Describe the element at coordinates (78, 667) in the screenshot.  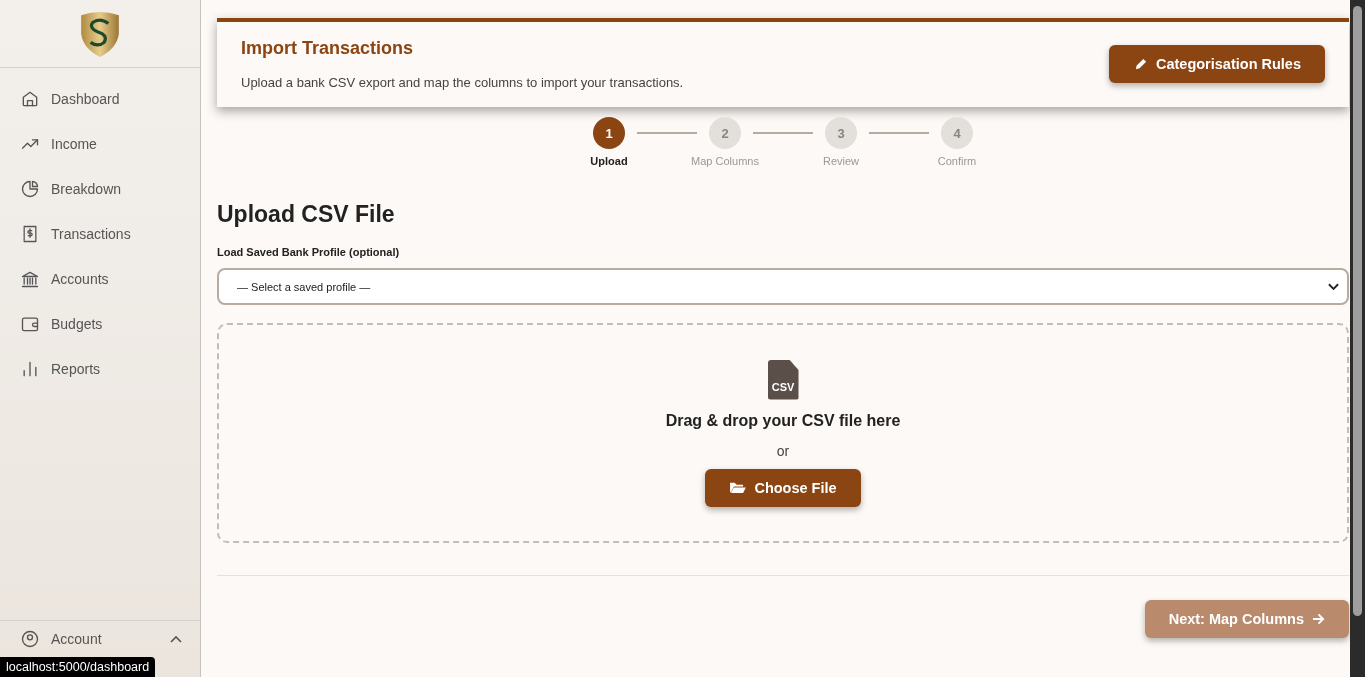
I see `status-tooltip: localhost:5000/dashboard` at that location.